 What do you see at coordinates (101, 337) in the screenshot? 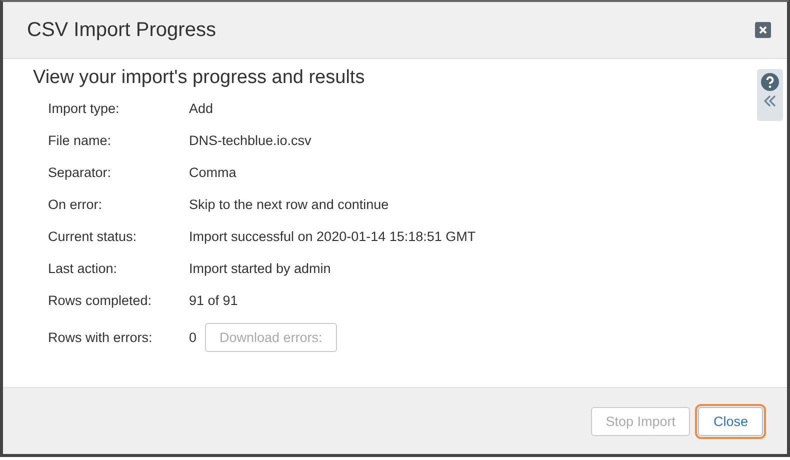
I see `field-label: Rows with errors:` at bounding box center [101, 337].